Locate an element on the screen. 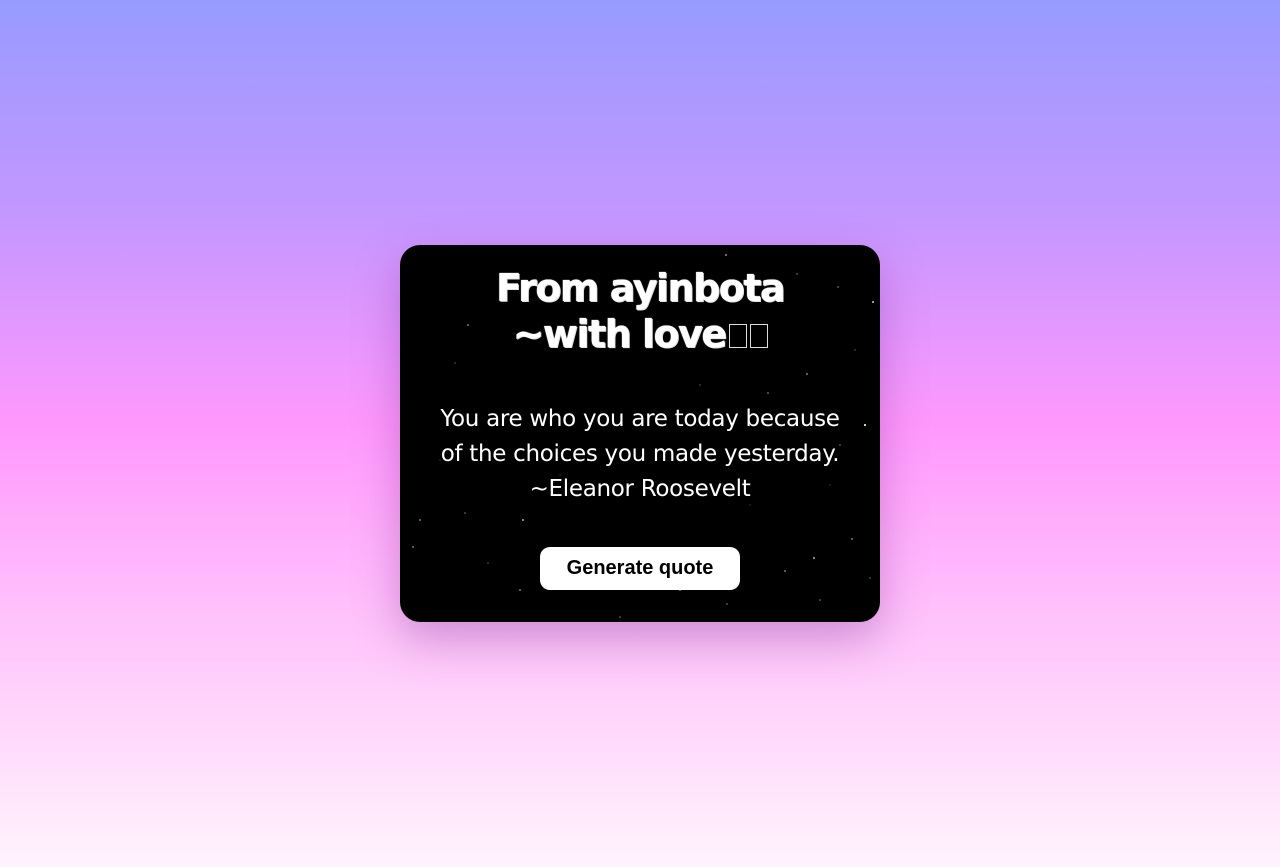 The image size is (1280, 867). quote-line-1: You are who you are today because is located at coordinates (640, 419).